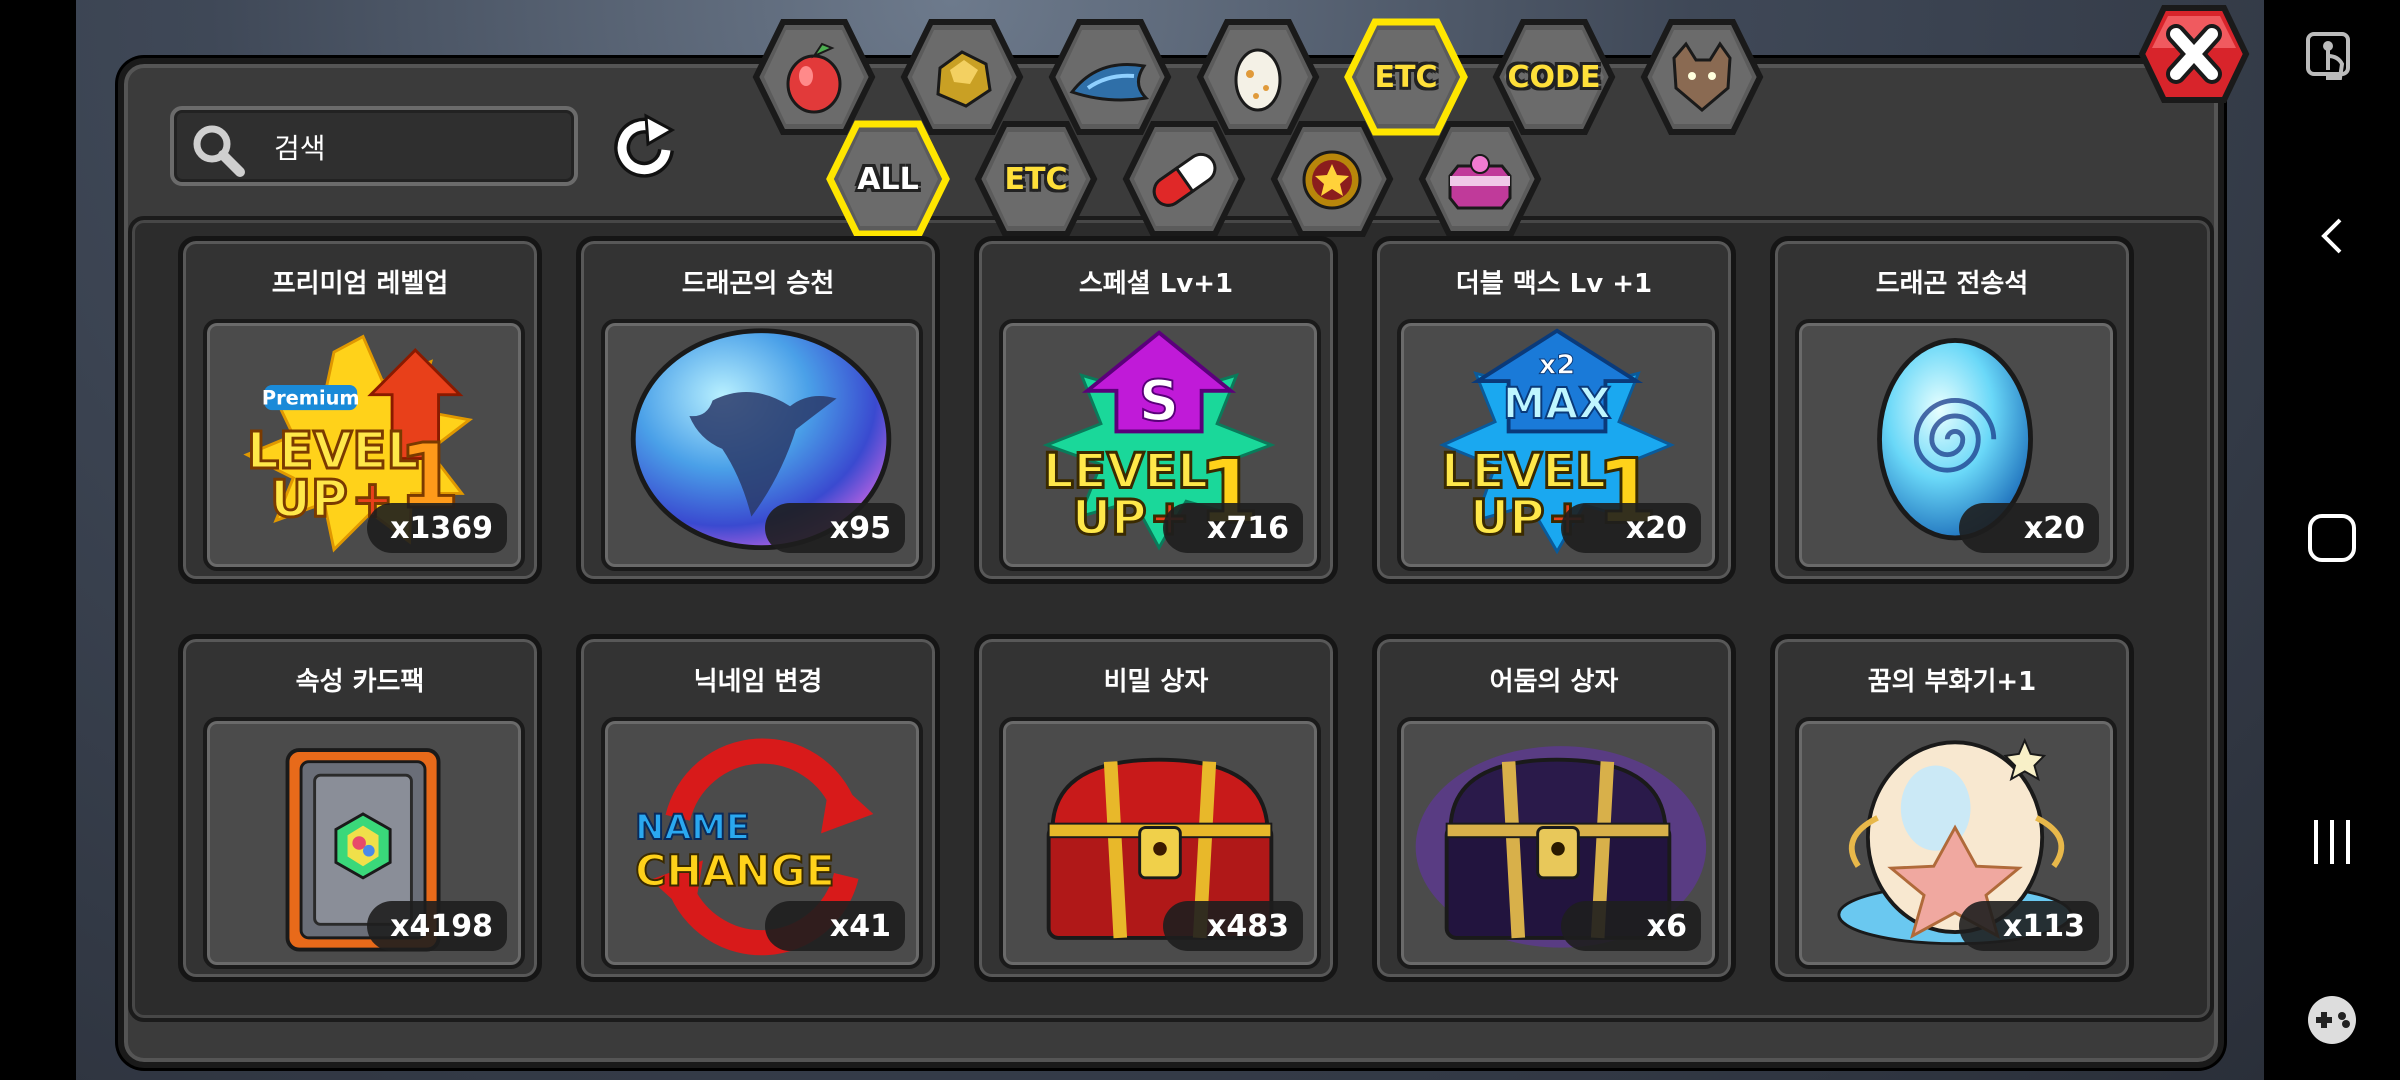 The height and width of the screenshot is (1080, 2400). I want to click on art-name: NAME, so click(692, 828).